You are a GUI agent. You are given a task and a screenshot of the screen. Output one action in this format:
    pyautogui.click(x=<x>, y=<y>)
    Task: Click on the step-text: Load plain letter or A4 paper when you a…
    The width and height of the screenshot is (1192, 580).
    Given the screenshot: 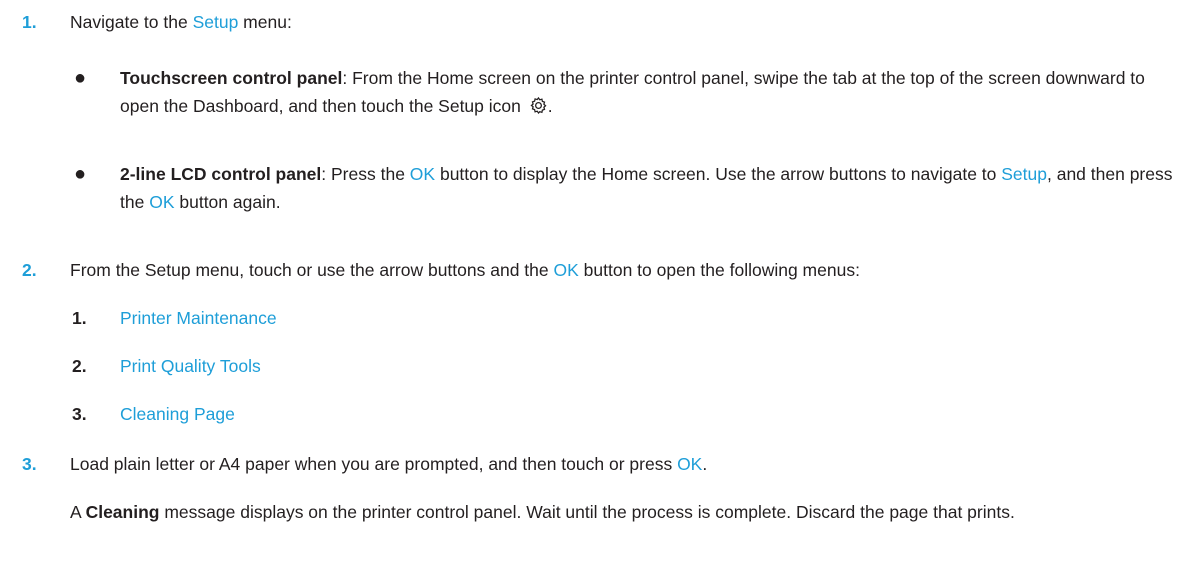 What is the action you would take?
    pyautogui.click(x=389, y=464)
    